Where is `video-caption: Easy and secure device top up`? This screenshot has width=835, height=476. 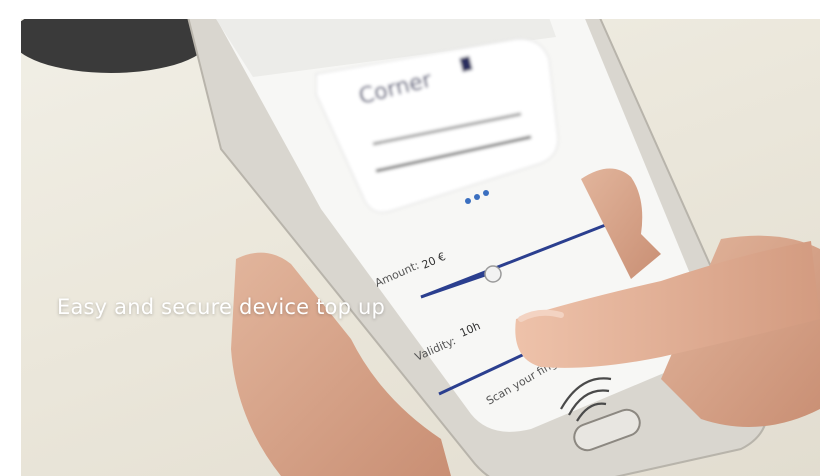 video-caption: Easy and secure device top up is located at coordinates (221, 307).